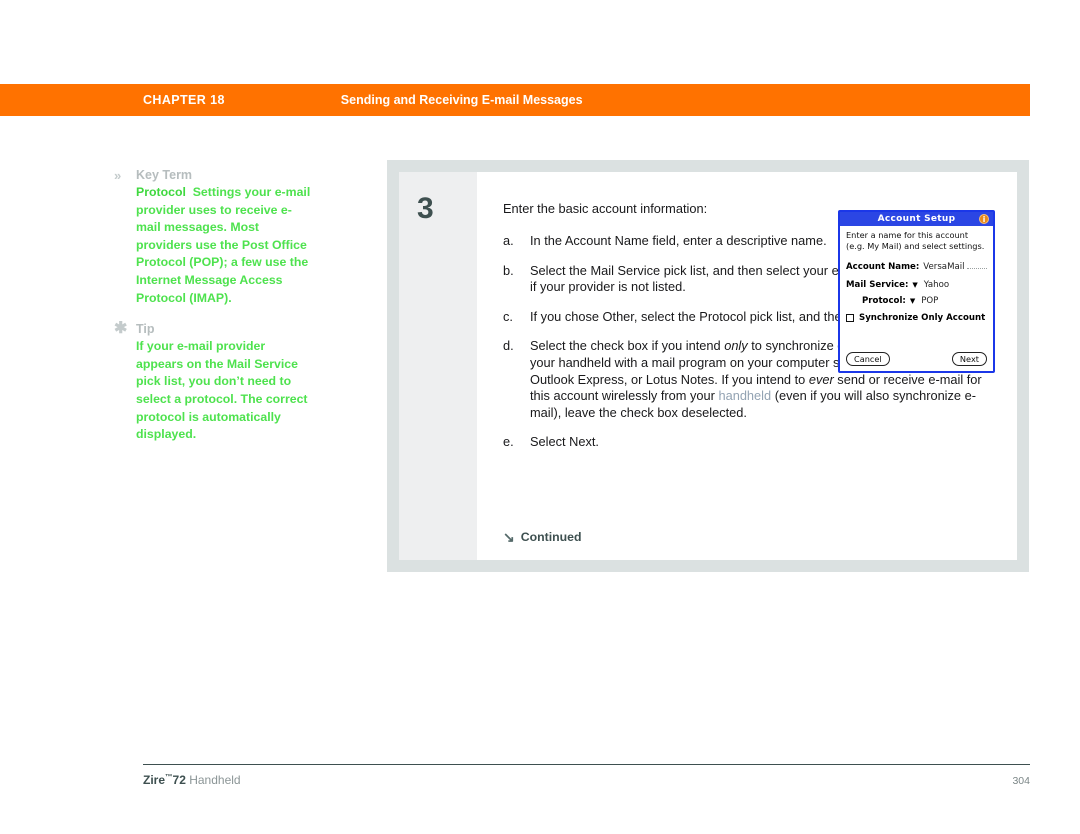  I want to click on pda-mail-service-value: Yahoo, so click(936, 285).